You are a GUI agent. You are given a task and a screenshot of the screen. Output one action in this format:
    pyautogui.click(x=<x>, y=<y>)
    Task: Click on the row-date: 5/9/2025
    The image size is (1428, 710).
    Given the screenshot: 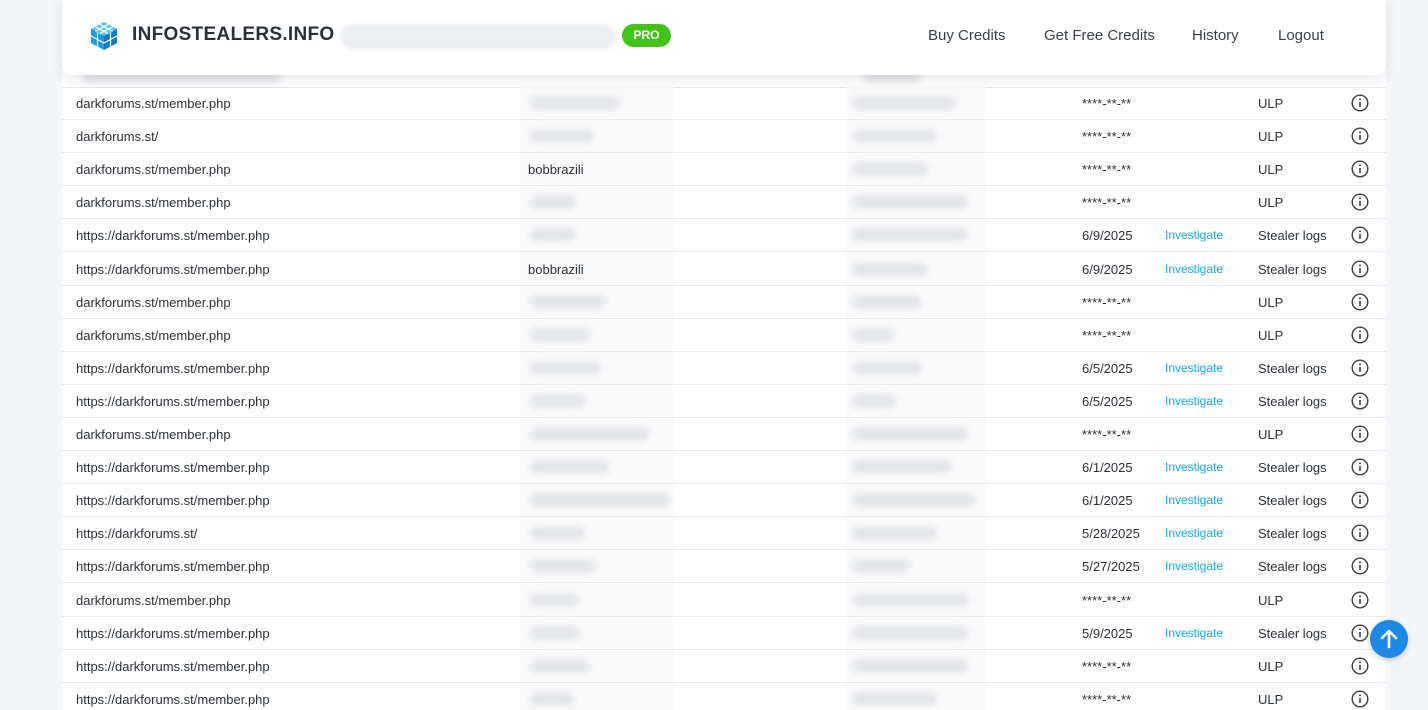 What is the action you would take?
    pyautogui.click(x=1107, y=633)
    